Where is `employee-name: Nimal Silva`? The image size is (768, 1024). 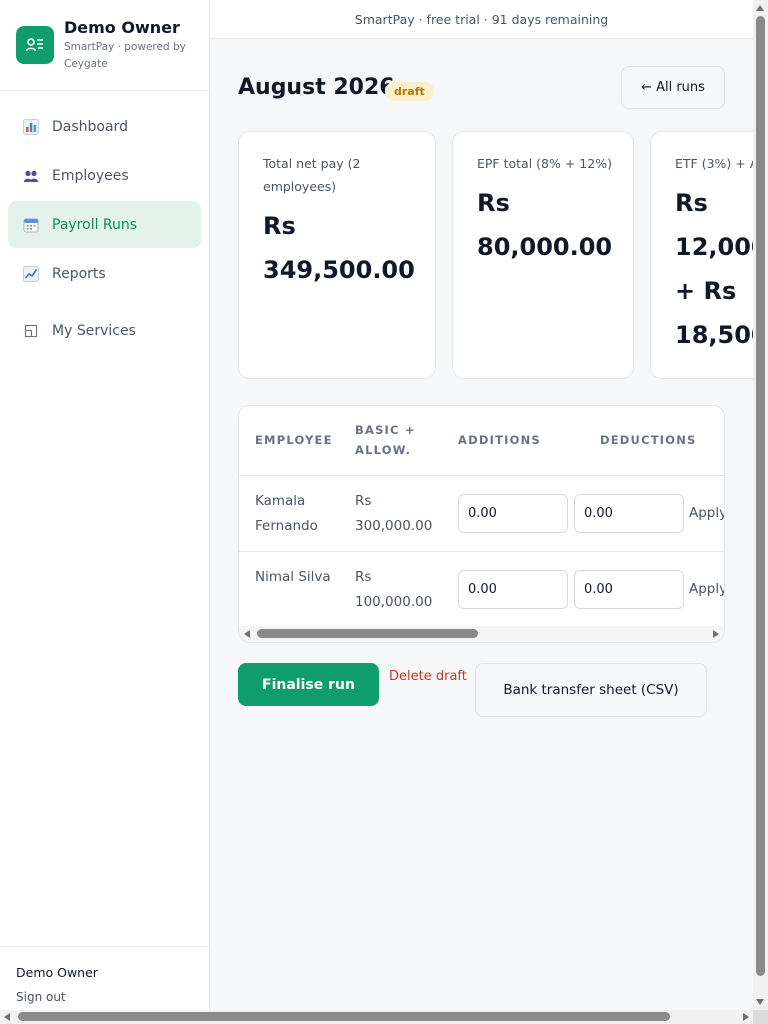
employee-name: Nimal Silva is located at coordinates (293, 577).